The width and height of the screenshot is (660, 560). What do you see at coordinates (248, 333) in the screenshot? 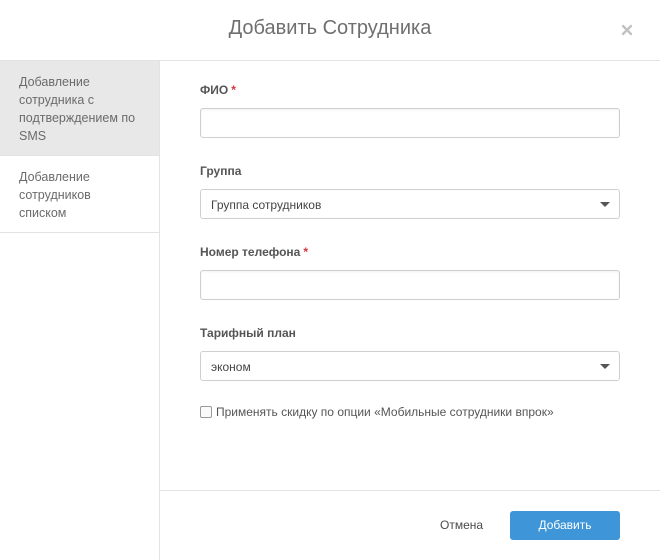
I see `tariff-label: Тарифный план` at bounding box center [248, 333].